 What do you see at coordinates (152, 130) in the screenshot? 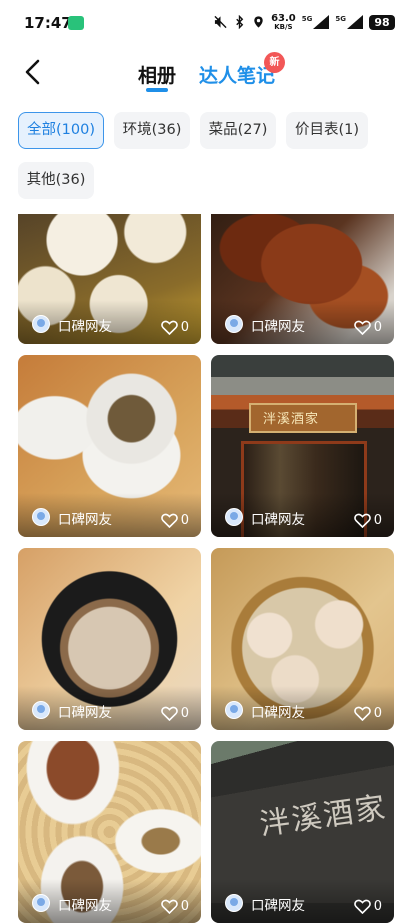
I see `filter-chip-environment: 环境(36)` at bounding box center [152, 130].